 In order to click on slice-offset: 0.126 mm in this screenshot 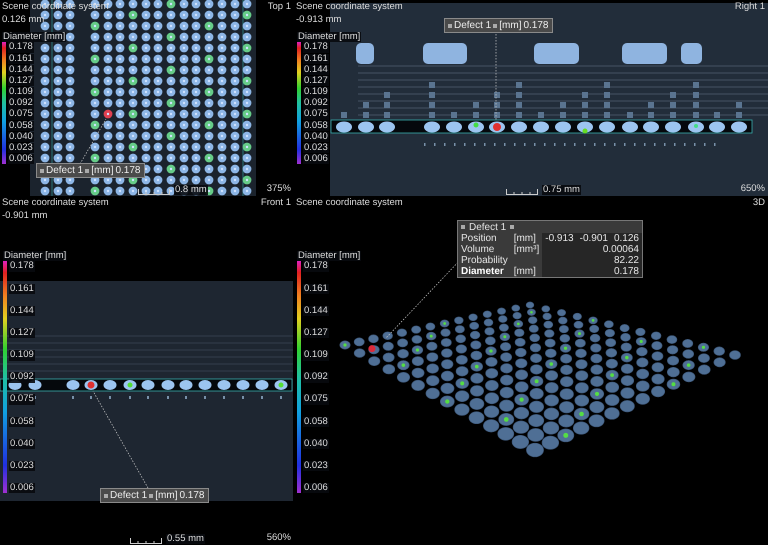, I will do `click(23, 20)`.